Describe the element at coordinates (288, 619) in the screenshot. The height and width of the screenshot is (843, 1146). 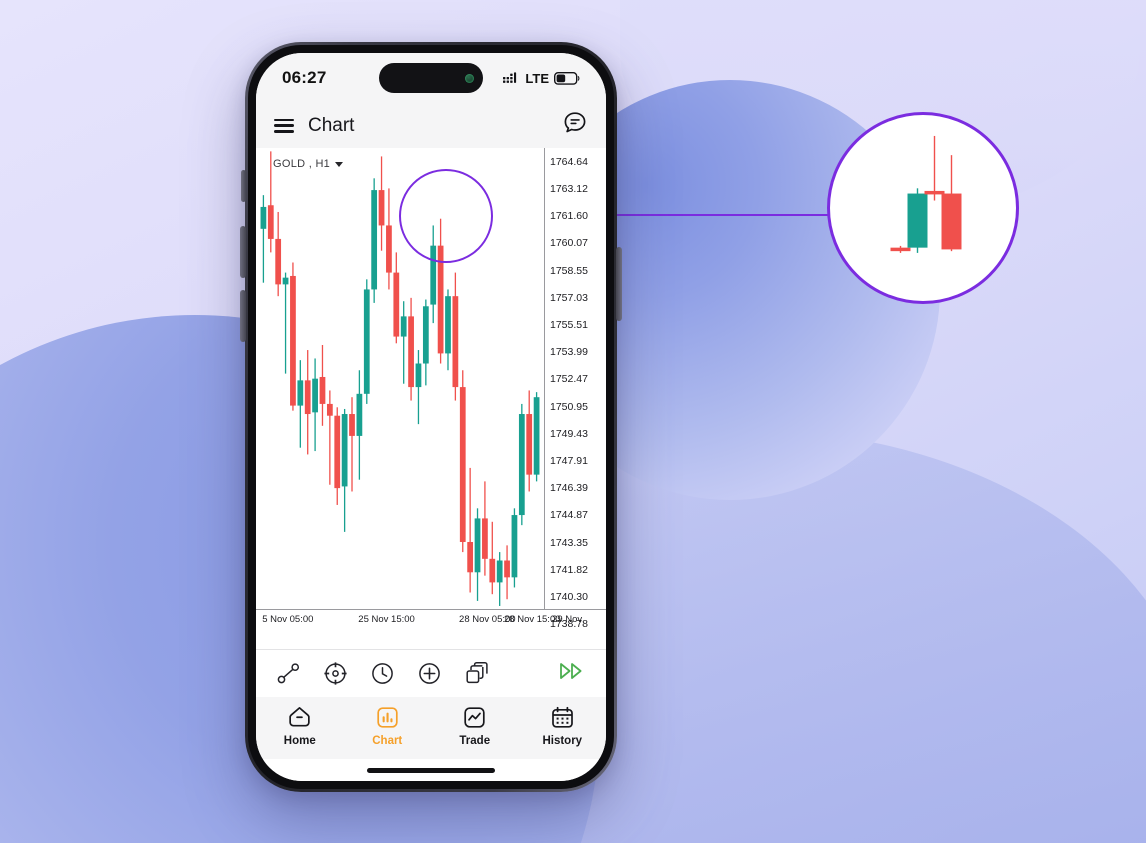
I see `time-axis-tick: 5 Nov 05:00` at that location.